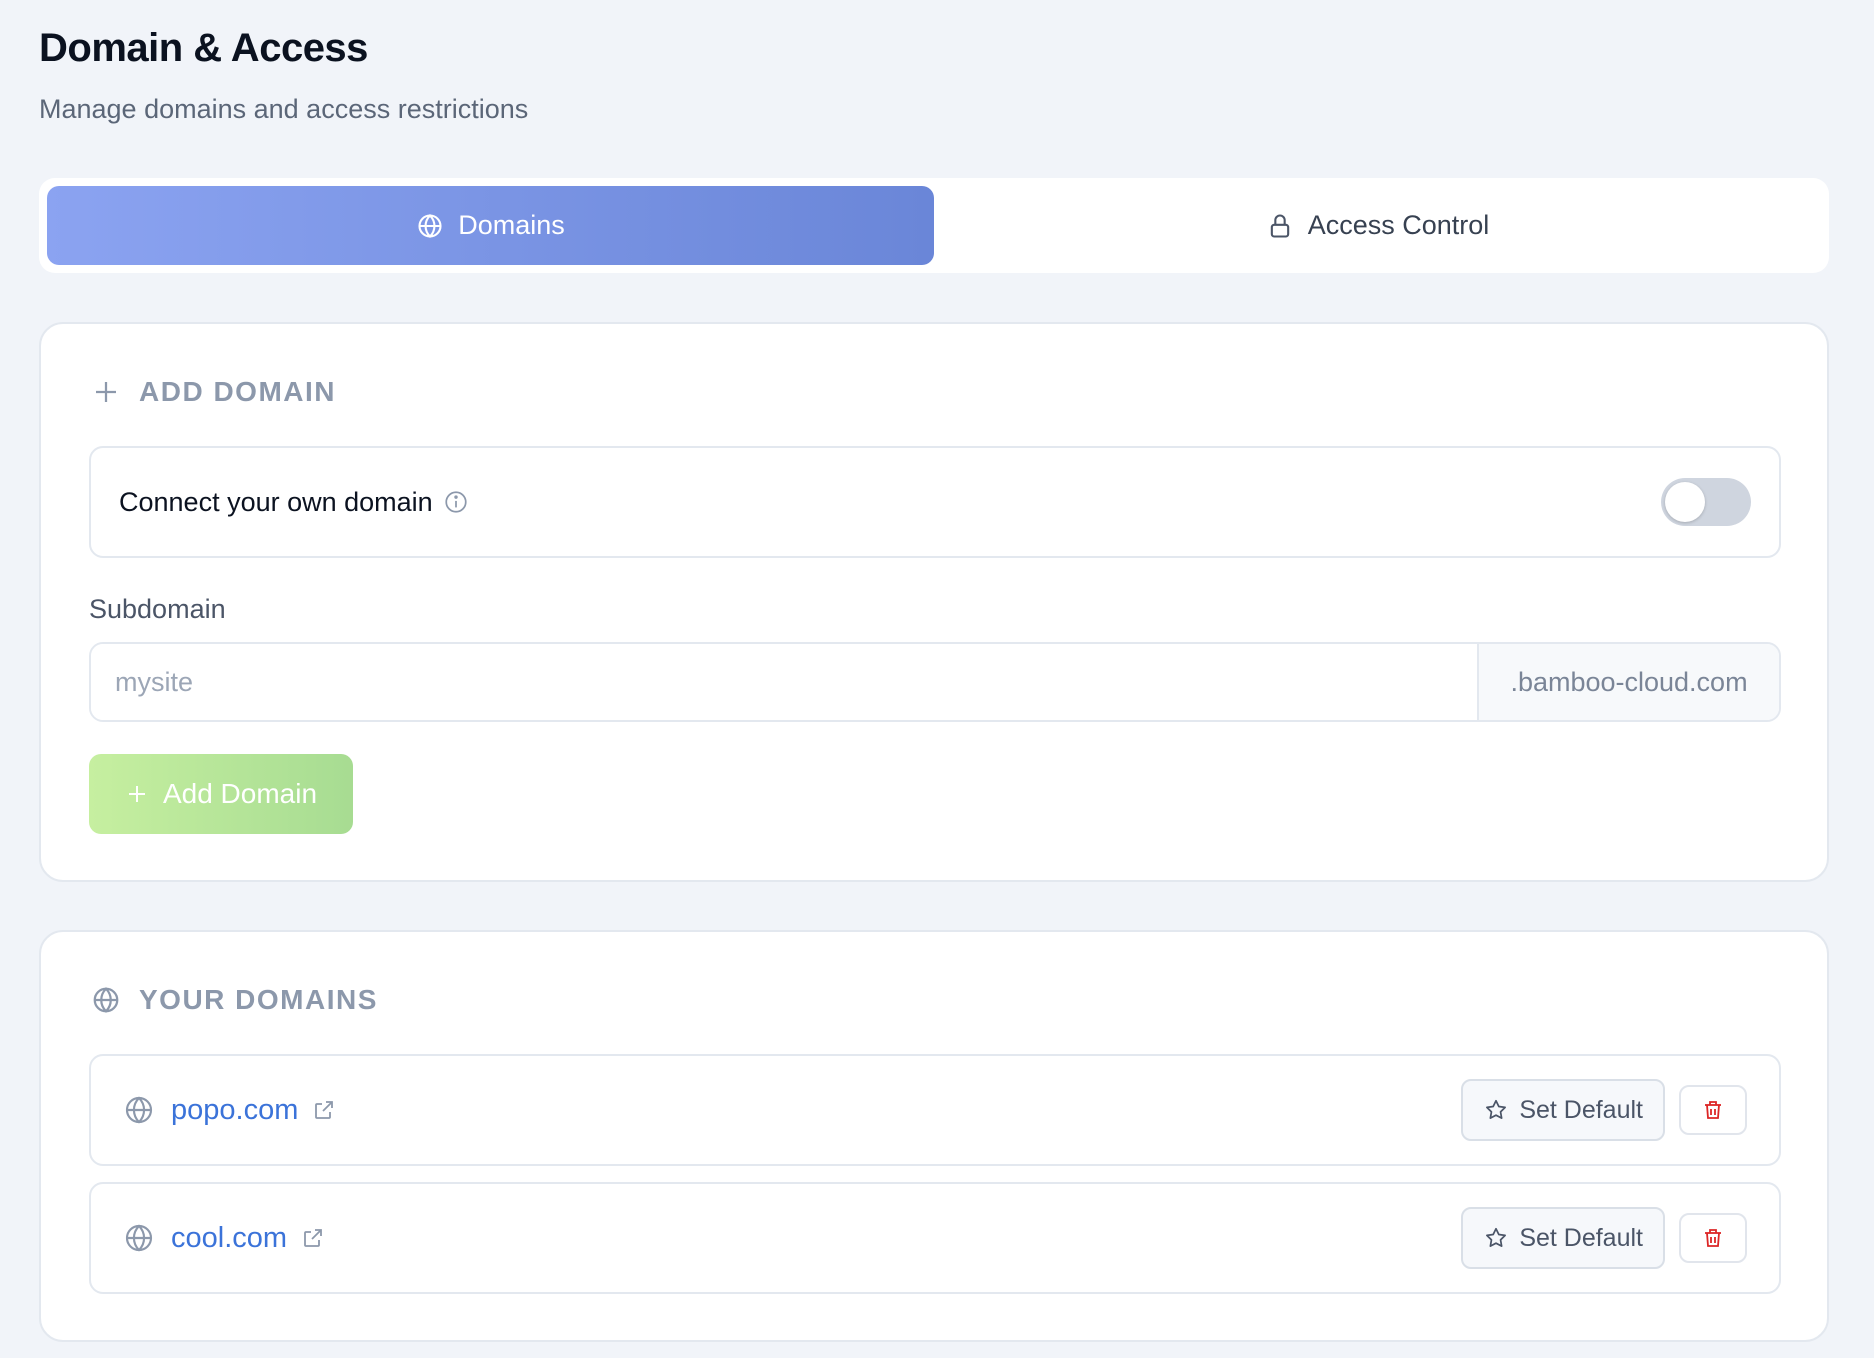 The height and width of the screenshot is (1358, 1874). I want to click on tab-domains-label: Domains, so click(511, 225).